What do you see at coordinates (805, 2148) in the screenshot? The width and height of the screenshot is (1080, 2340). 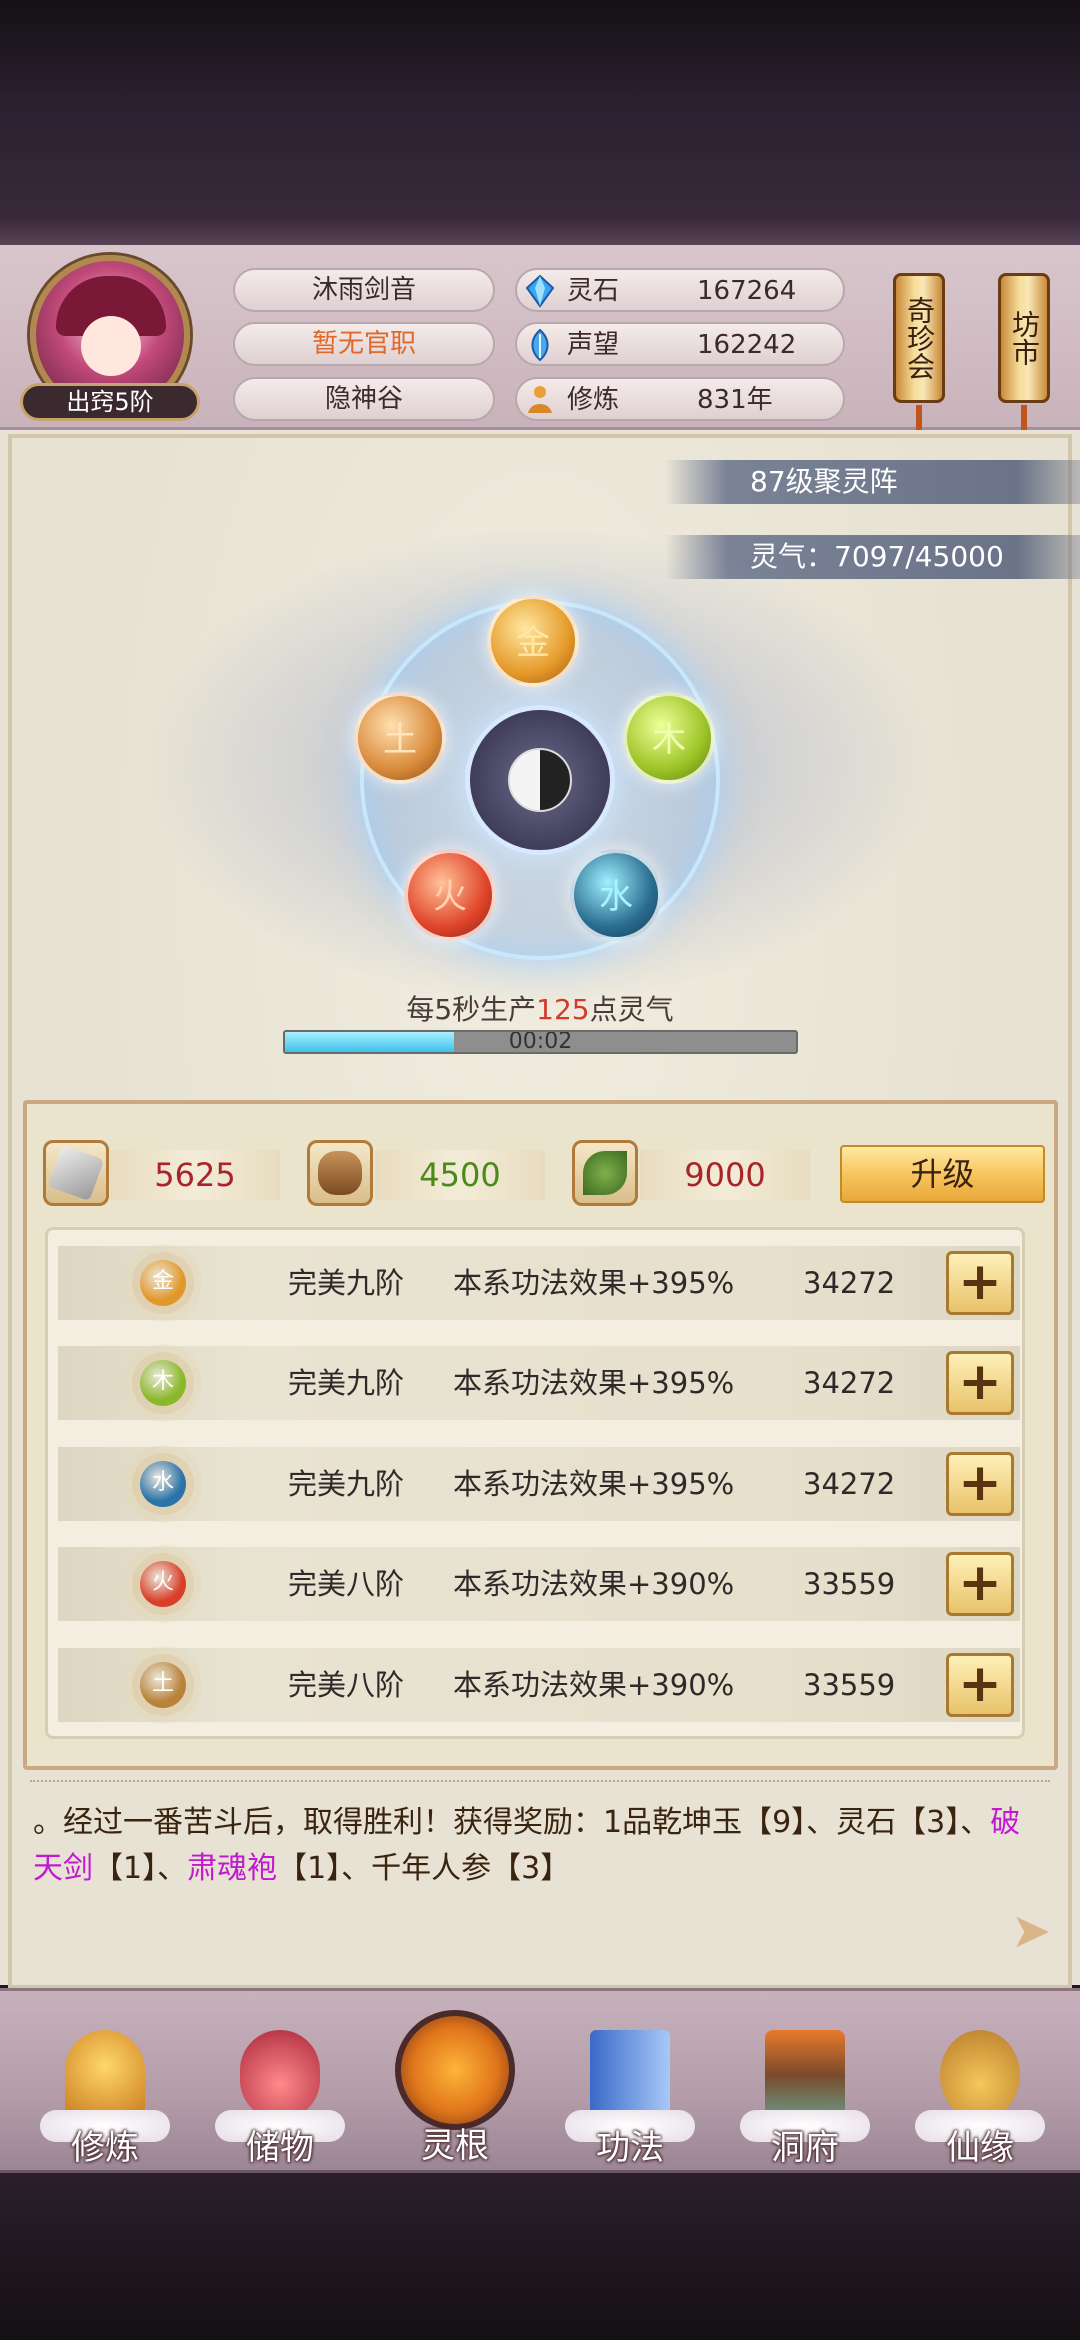 I see `nav-label: 洞府` at bounding box center [805, 2148].